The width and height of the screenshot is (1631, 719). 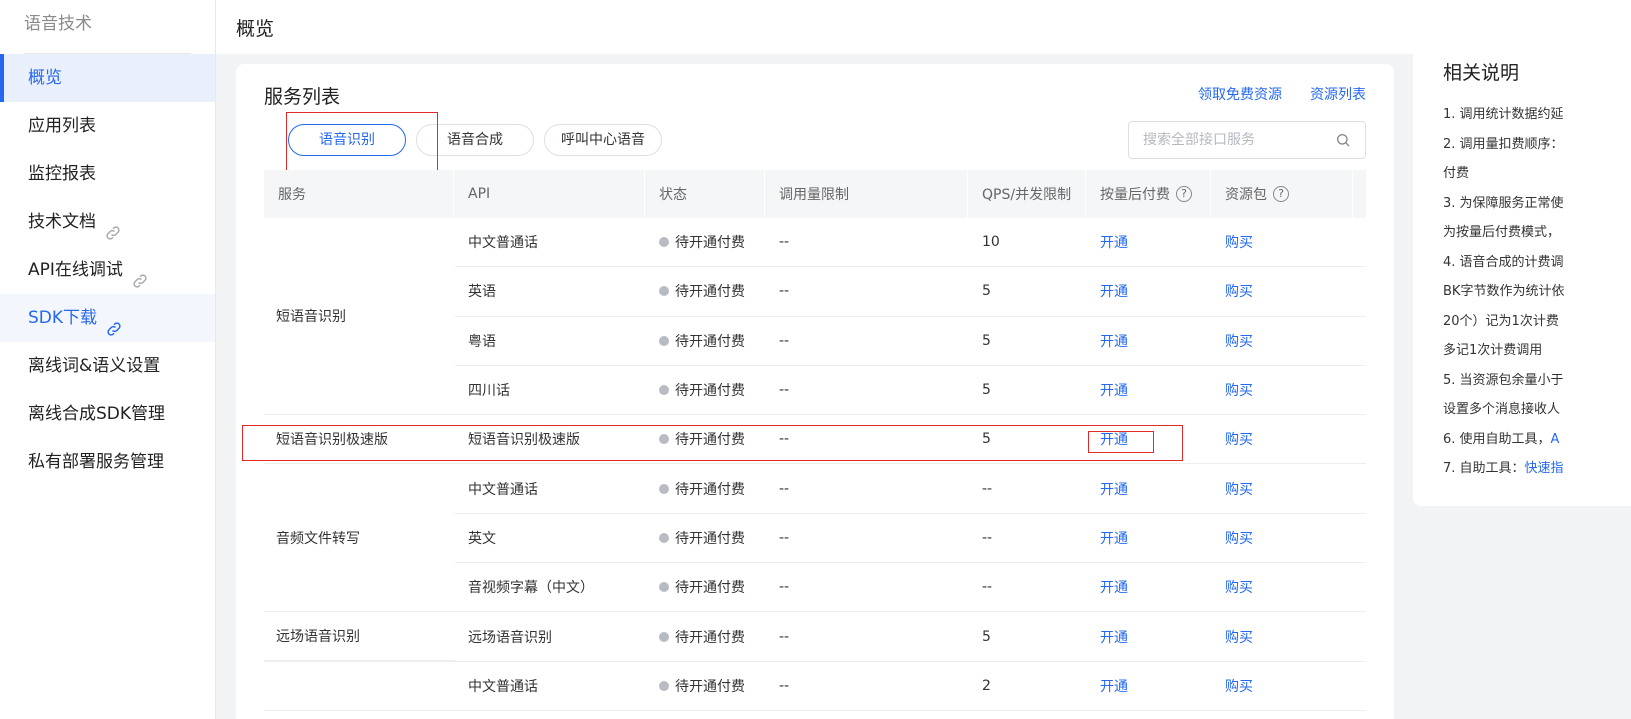 What do you see at coordinates (1503, 114) in the screenshot?
I see `note-line: 1. 调用统计数据约延` at bounding box center [1503, 114].